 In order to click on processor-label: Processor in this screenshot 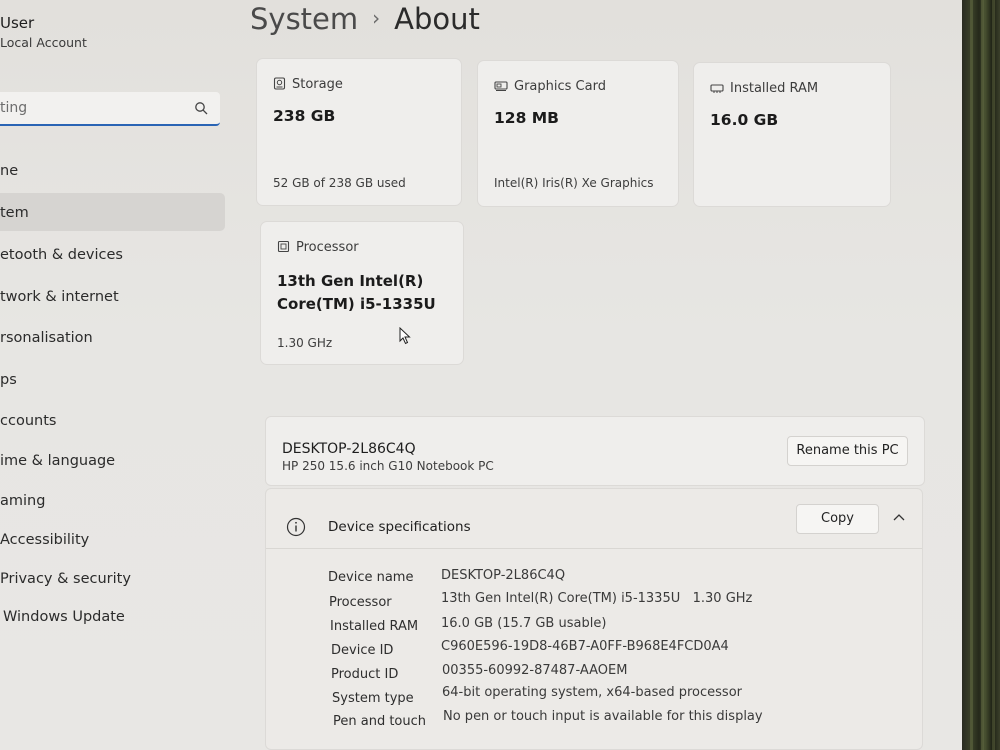, I will do `click(327, 247)`.